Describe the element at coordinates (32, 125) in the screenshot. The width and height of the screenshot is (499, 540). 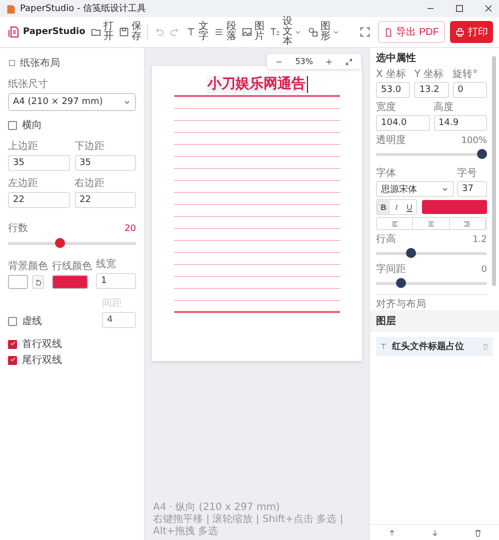
I see `field-label: 横向` at that location.